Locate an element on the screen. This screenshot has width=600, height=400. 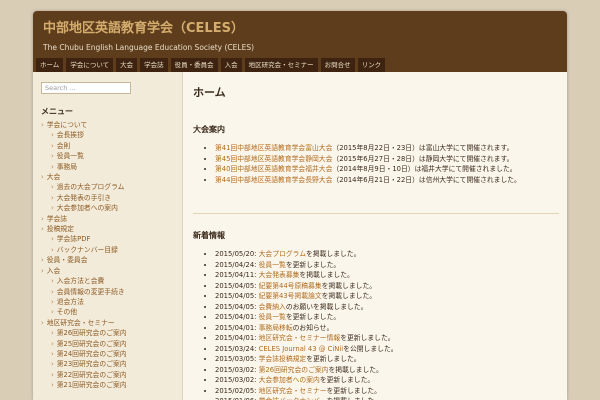
event-text: （2015年8月22日・23日）は富山大学にて開催されます。 is located at coordinates (423, 148).